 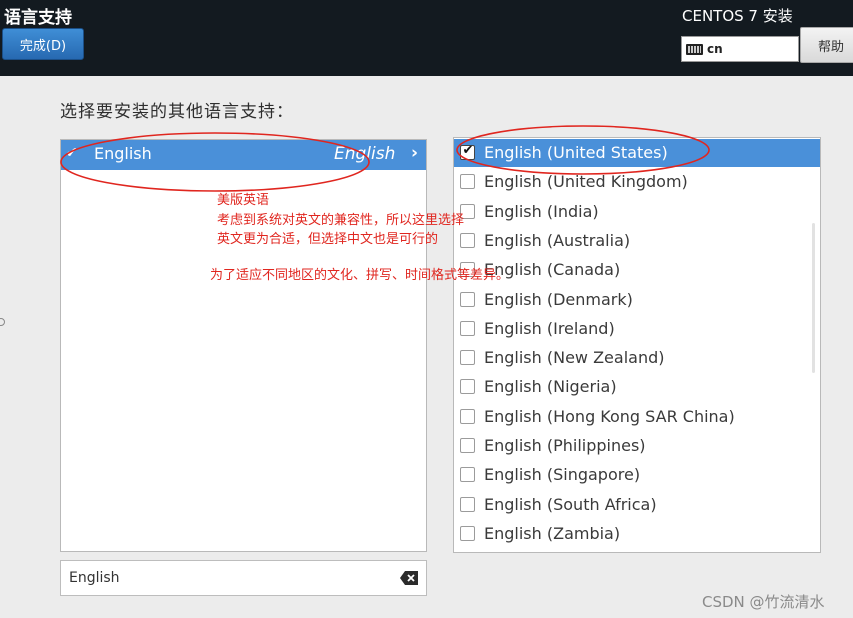 What do you see at coordinates (574, 358) in the screenshot?
I see `locale-label: English (New Zealand)` at bounding box center [574, 358].